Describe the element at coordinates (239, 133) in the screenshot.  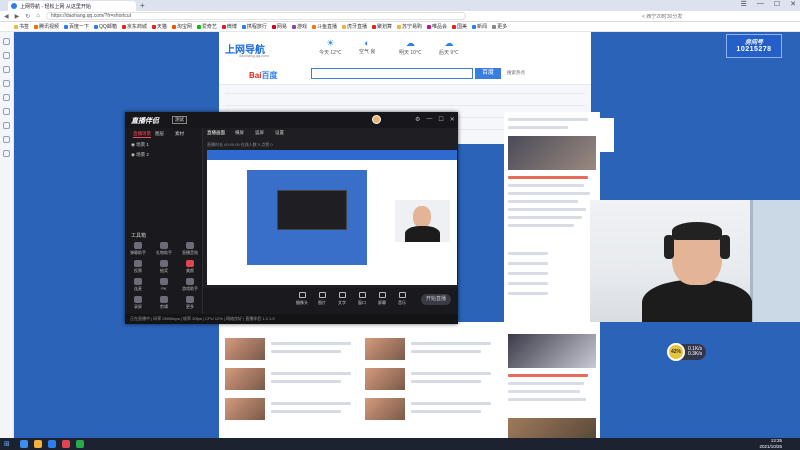
I see `tab-landscape: 横屏` at that location.